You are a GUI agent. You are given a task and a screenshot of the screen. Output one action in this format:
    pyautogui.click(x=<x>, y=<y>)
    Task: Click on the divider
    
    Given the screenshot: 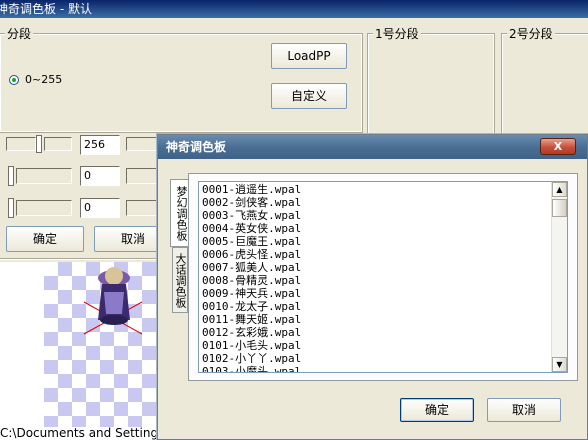 What is the action you would take?
    pyautogui.click(x=80, y=259)
    